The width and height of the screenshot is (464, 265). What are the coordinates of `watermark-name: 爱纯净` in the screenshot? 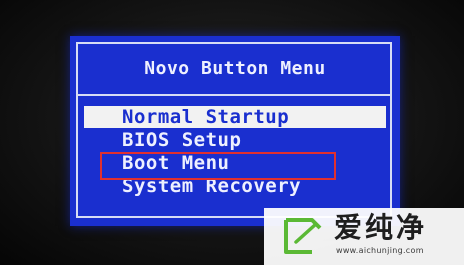 It's located at (381, 227).